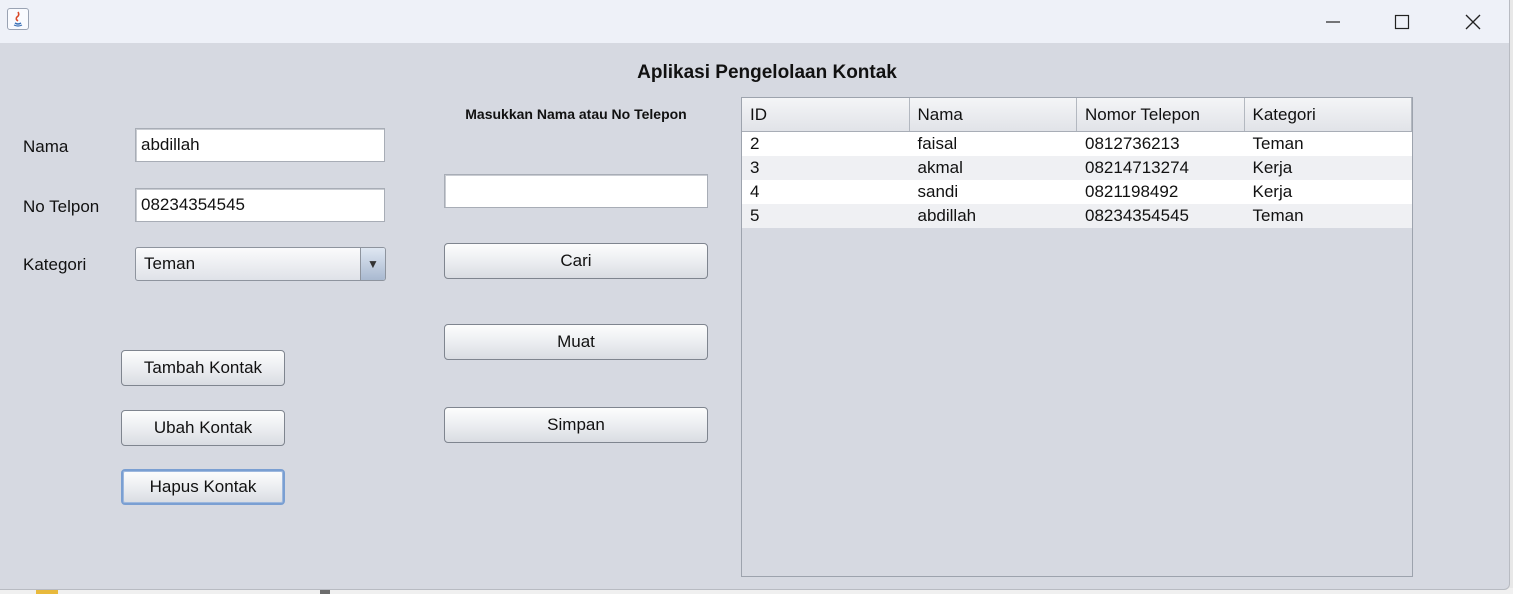 The image size is (1513, 594). I want to click on hapus-kontak-button: Hapus Kontak, so click(203, 487).